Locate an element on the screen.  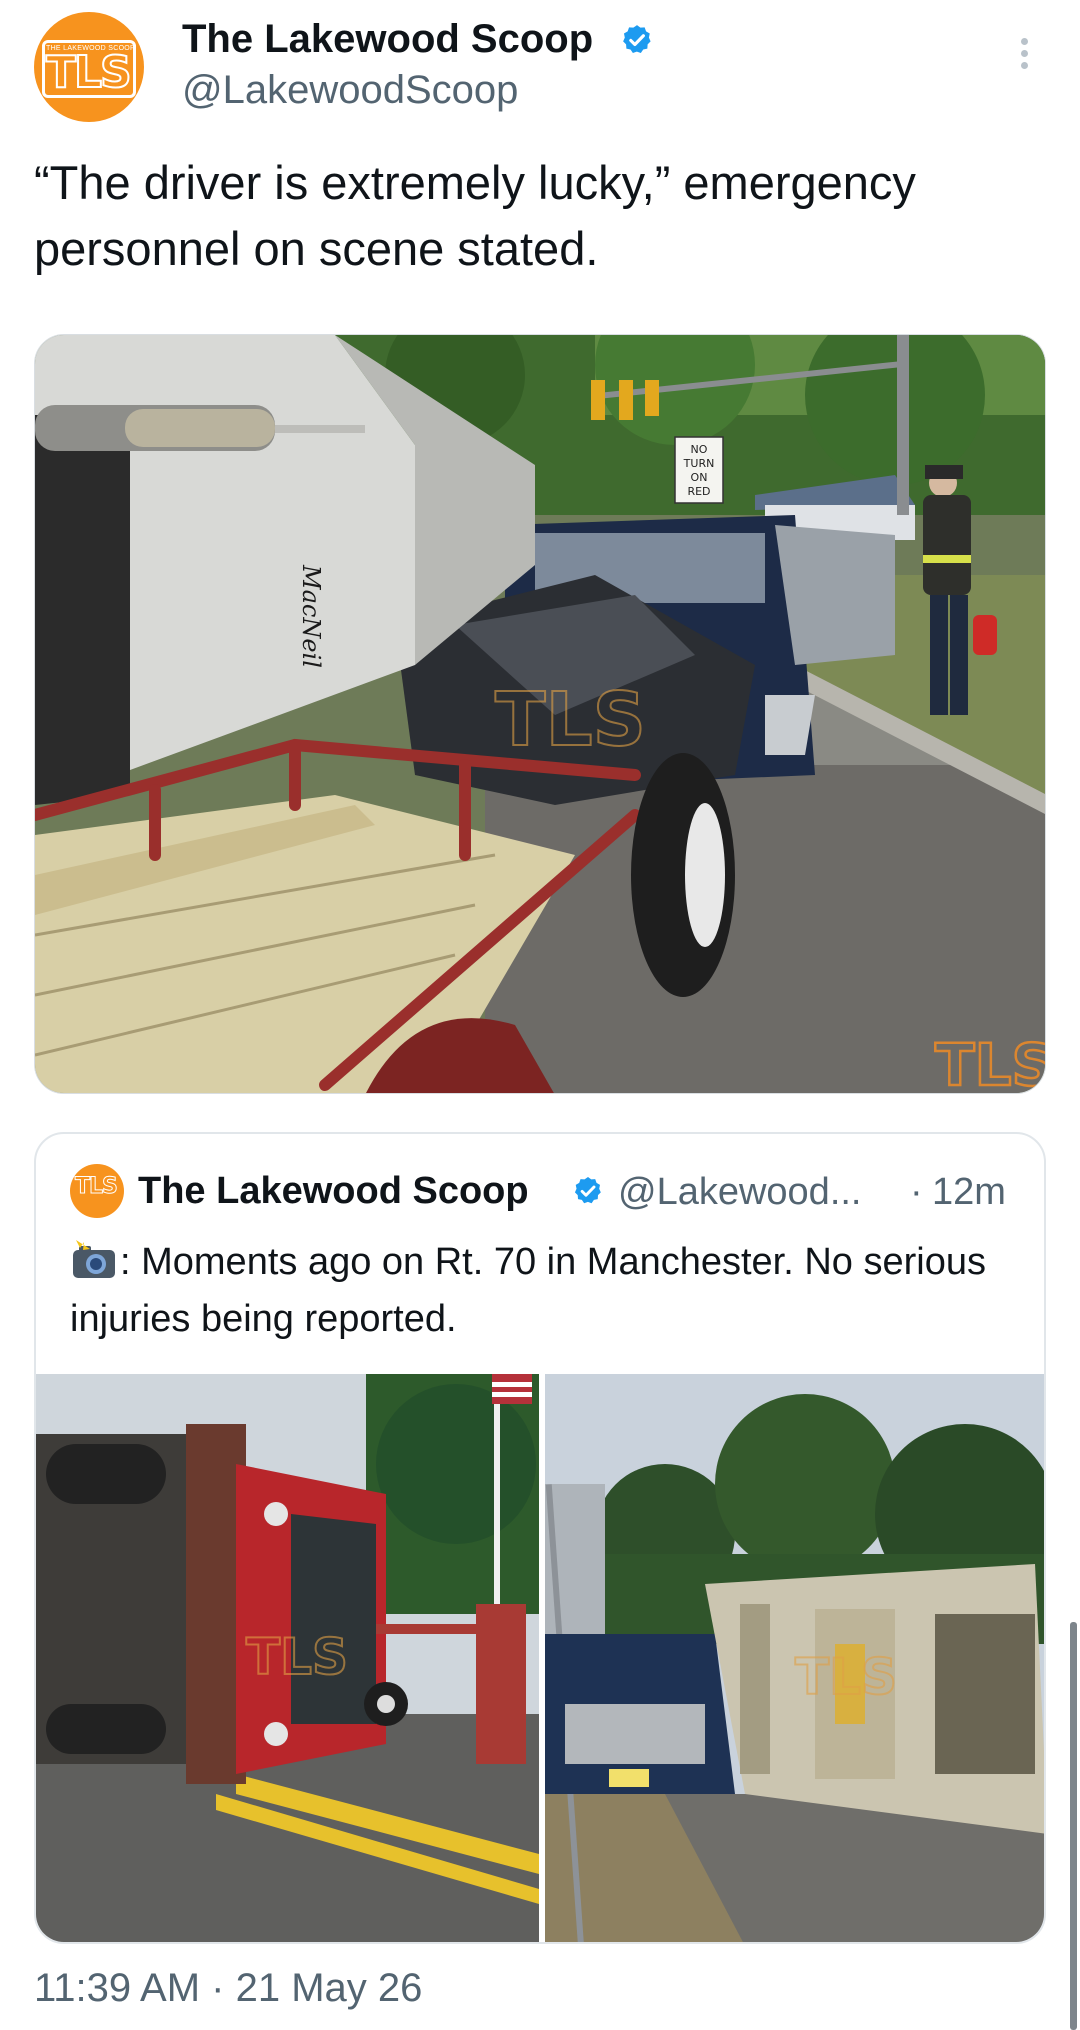
overturned-truck-image: TLS is located at coordinates (794, 1658).